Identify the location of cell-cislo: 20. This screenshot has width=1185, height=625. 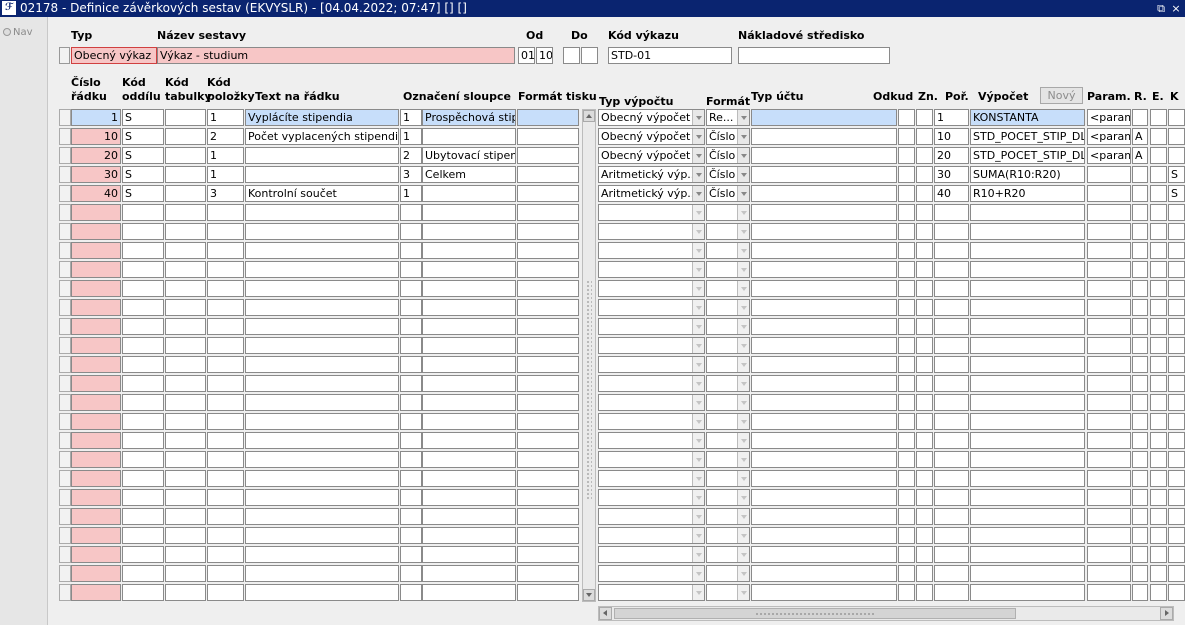
(96, 155).